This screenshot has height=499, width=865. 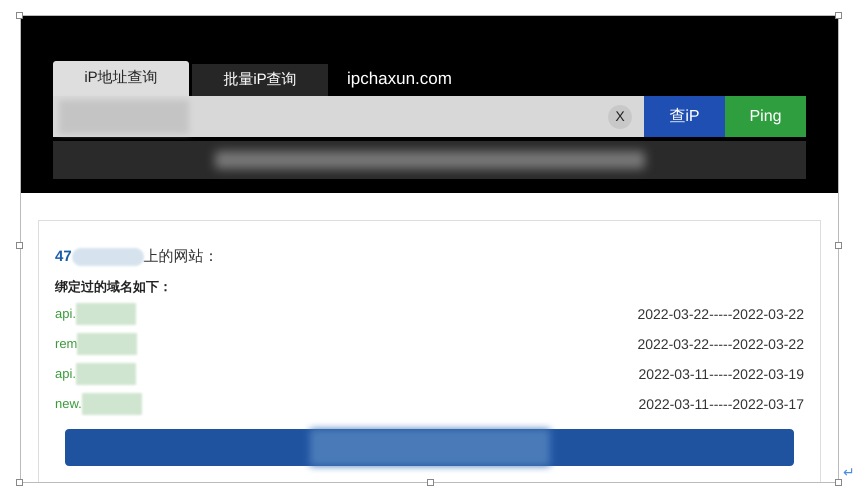 What do you see at coordinates (684, 116) in the screenshot?
I see `query-button: 查iP` at bounding box center [684, 116].